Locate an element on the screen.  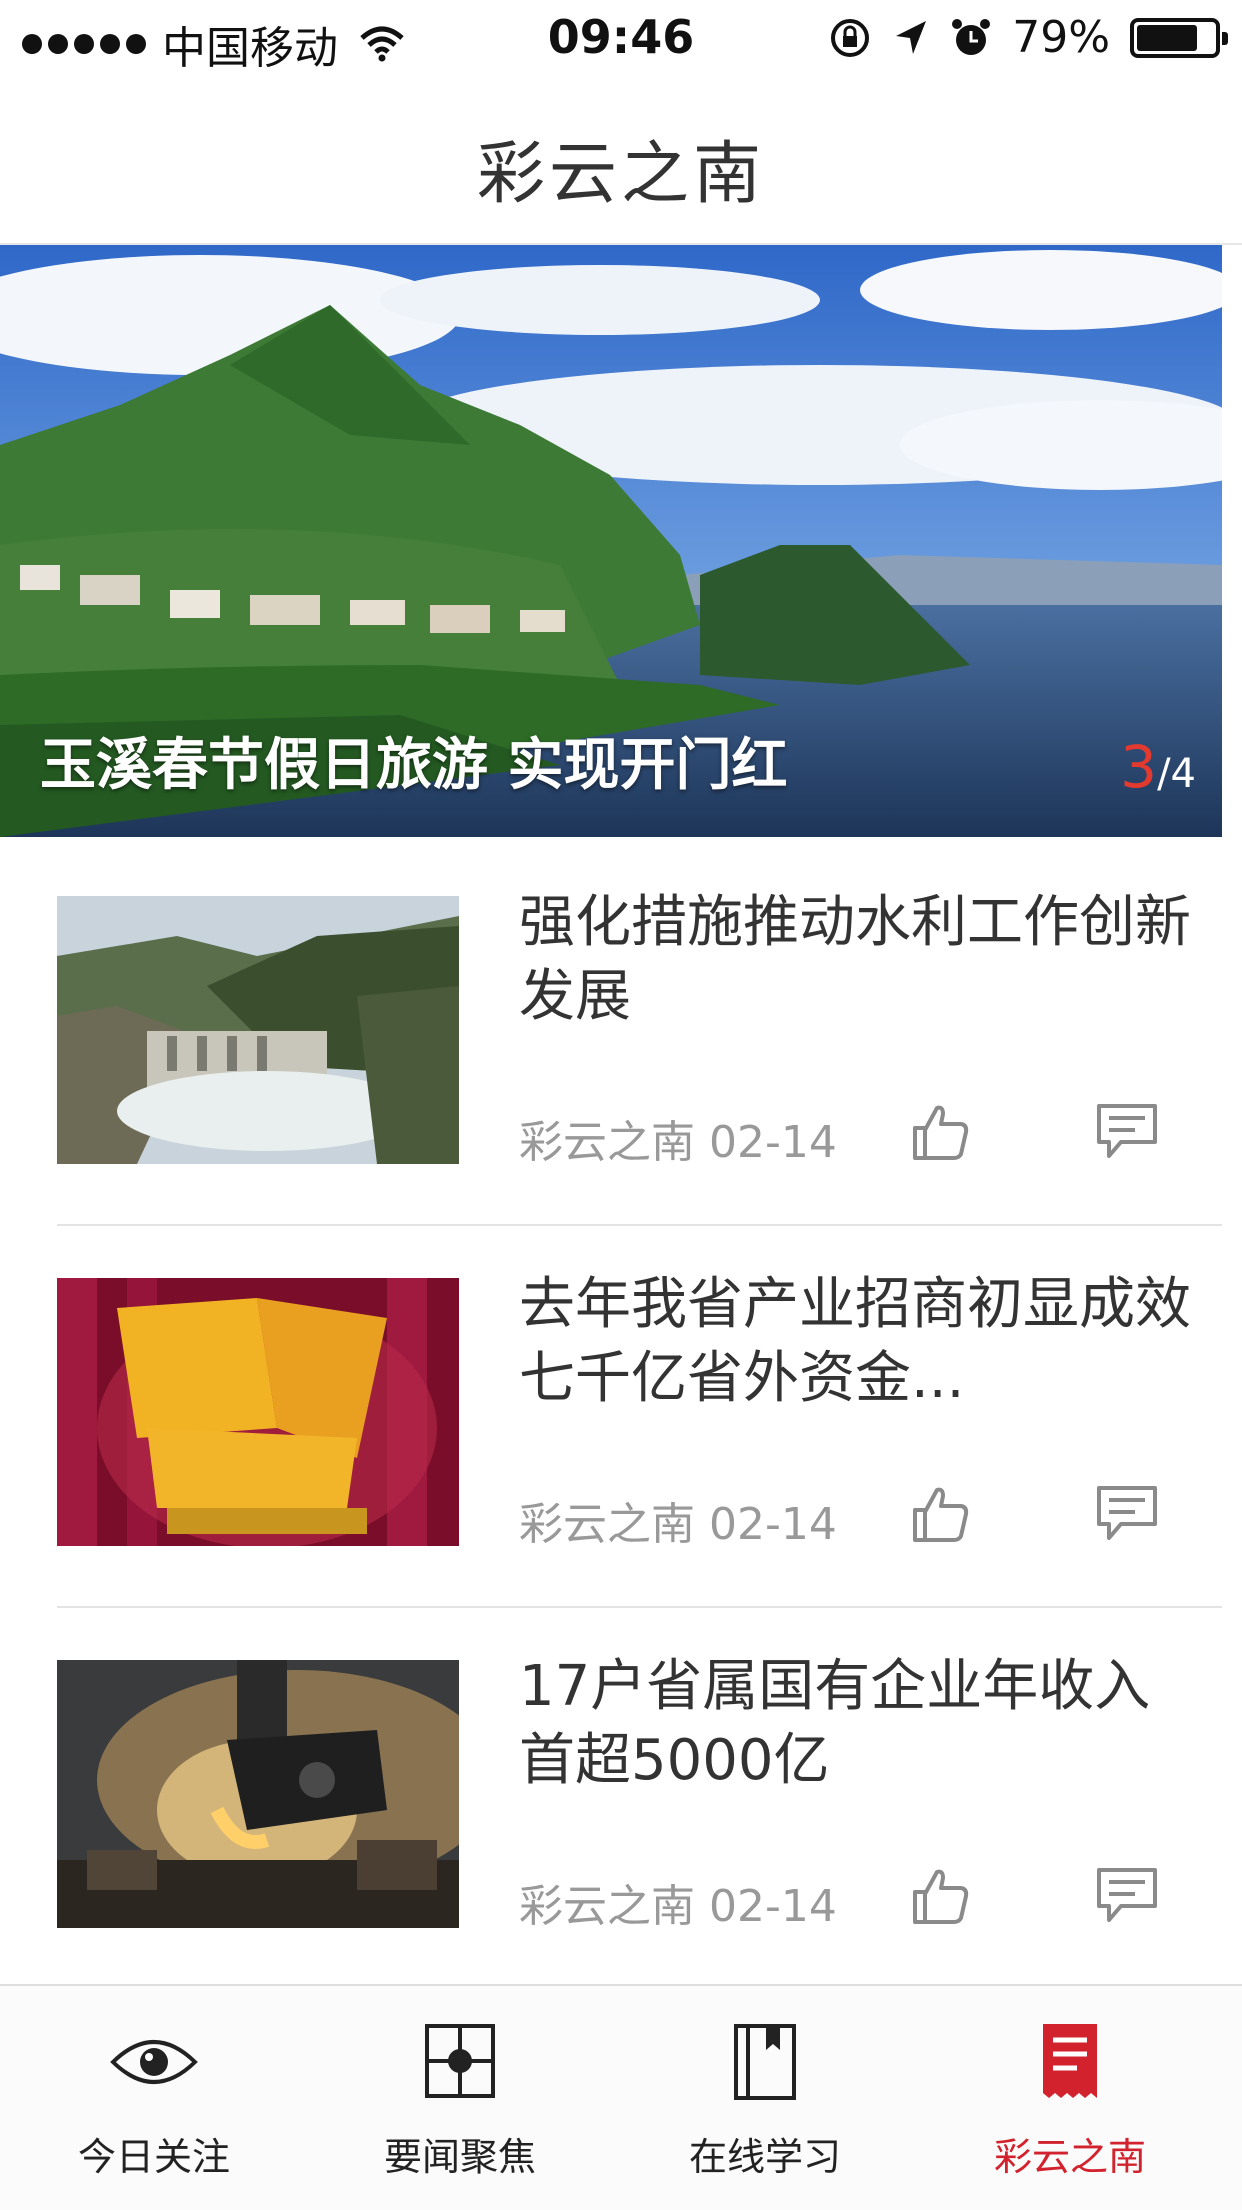
tab-today-focus: 今日关注 is located at coordinates (154, 2098).